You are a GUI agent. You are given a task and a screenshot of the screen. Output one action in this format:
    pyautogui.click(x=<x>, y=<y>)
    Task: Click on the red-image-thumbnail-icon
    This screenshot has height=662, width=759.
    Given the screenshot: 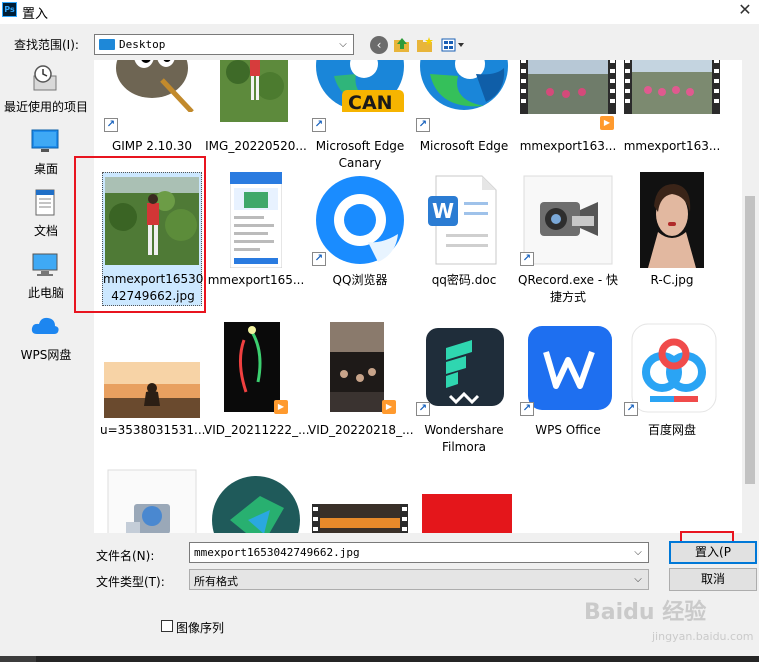 What is the action you would take?
    pyautogui.click(x=467, y=513)
    